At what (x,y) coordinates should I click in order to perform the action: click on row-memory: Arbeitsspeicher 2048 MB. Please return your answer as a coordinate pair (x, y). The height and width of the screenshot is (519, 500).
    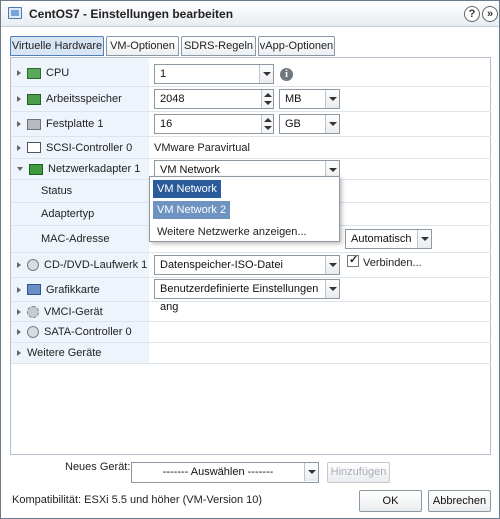
    Looking at the image, I should click on (251, 99).